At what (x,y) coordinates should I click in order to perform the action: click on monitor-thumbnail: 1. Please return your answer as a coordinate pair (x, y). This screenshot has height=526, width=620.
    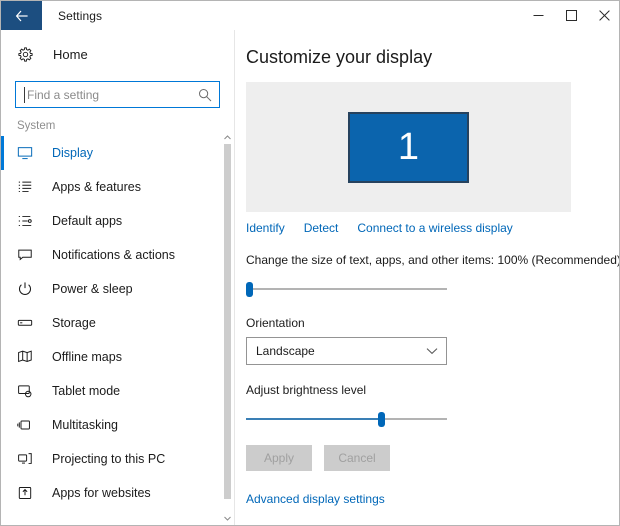
    Looking at the image, I should click on (408, 147).